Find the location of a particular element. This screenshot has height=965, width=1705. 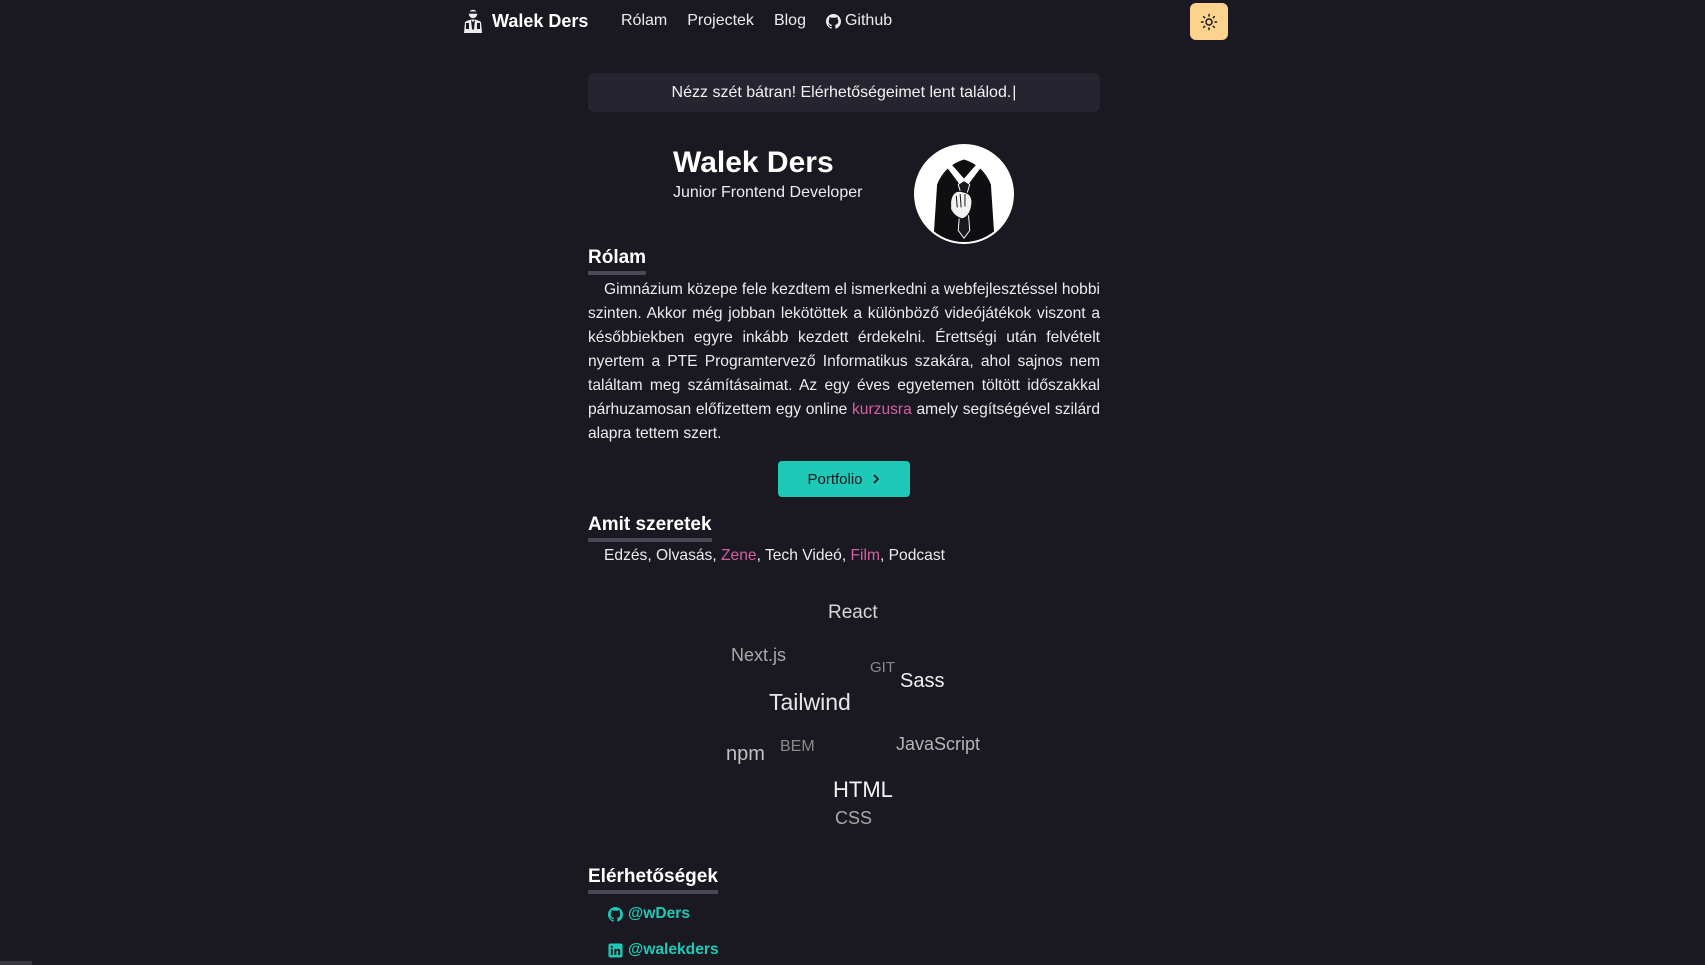

skill-word: React is located at coordinates (853, 612).